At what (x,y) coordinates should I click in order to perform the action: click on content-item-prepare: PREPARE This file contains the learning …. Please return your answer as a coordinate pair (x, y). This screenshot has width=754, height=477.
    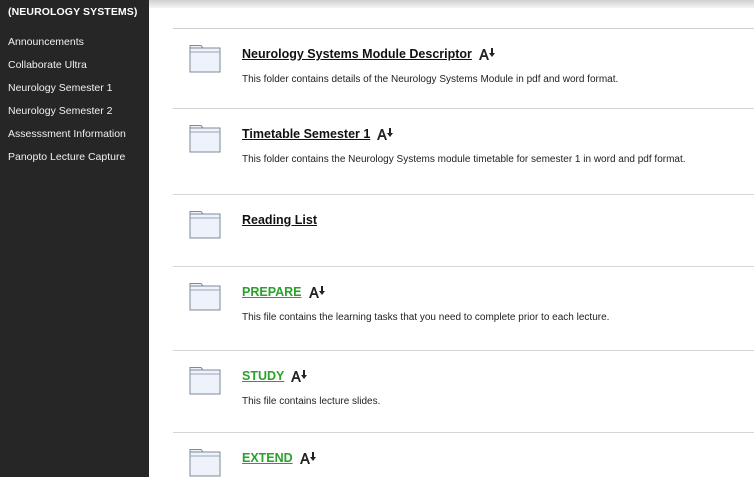
    Looking at the image, I should click on (463, 309).